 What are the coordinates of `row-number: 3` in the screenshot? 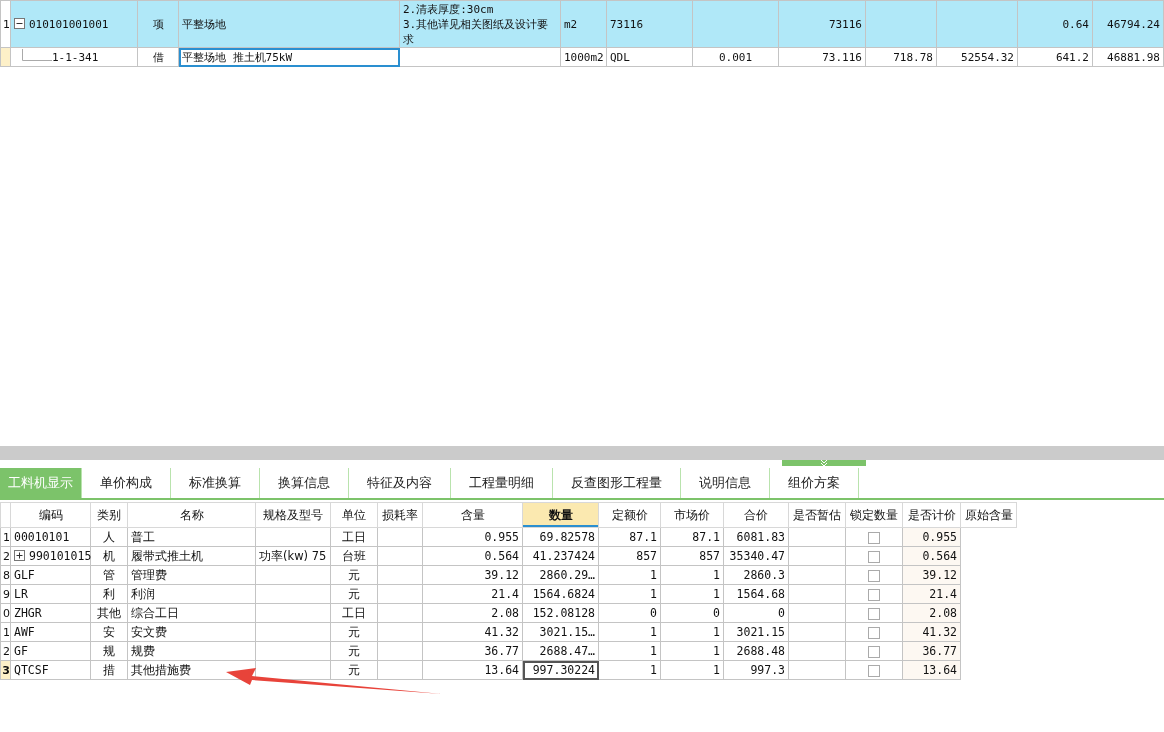 It's located at (5, 670).